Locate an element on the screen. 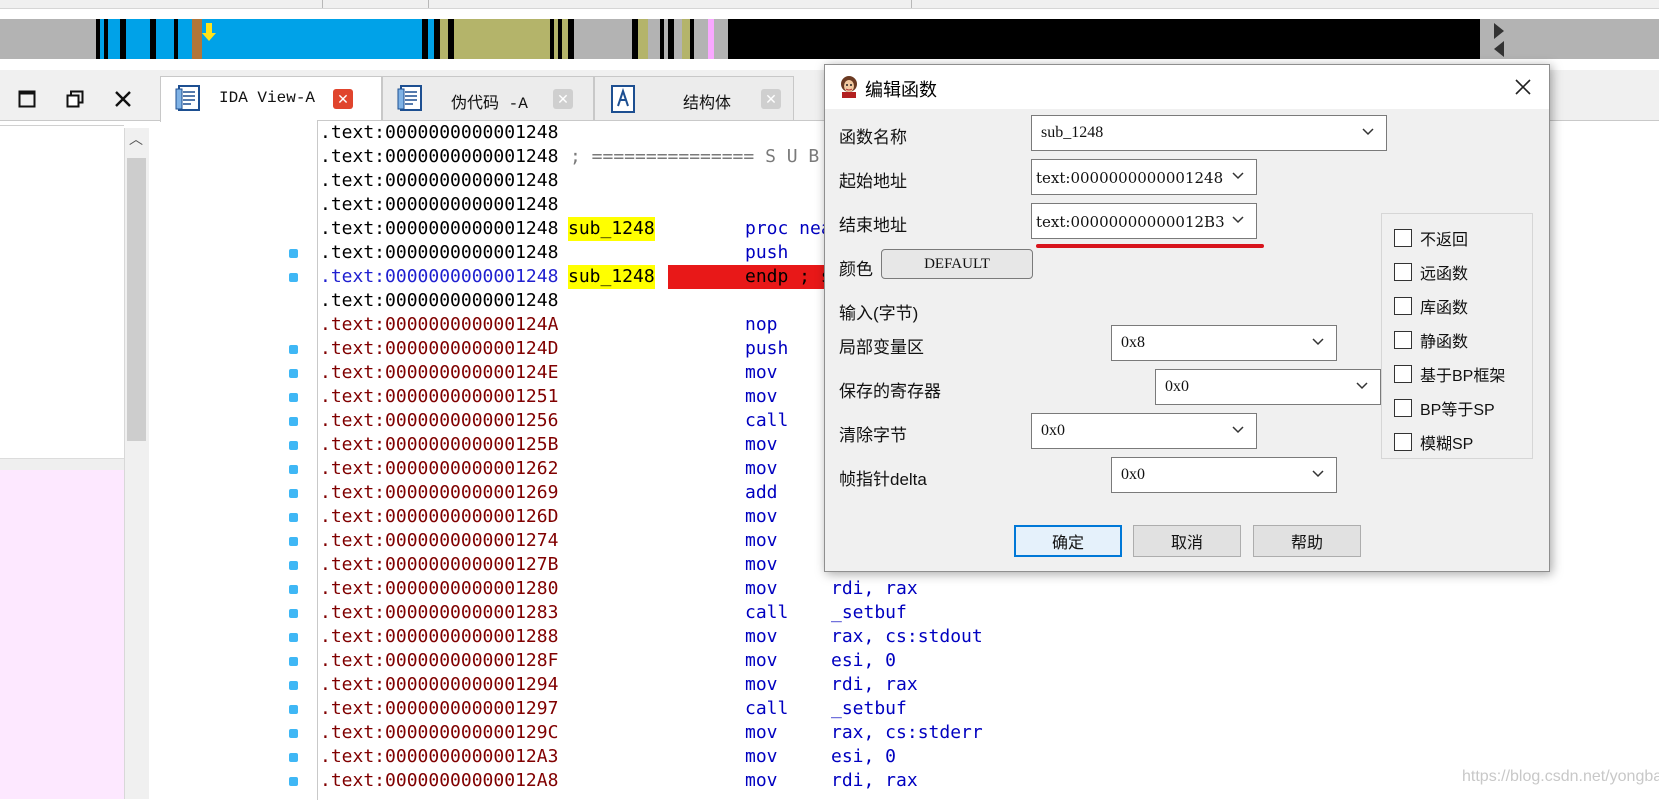  purged-bytes-combo: 0x0 is located at coordinates (1144, 431).